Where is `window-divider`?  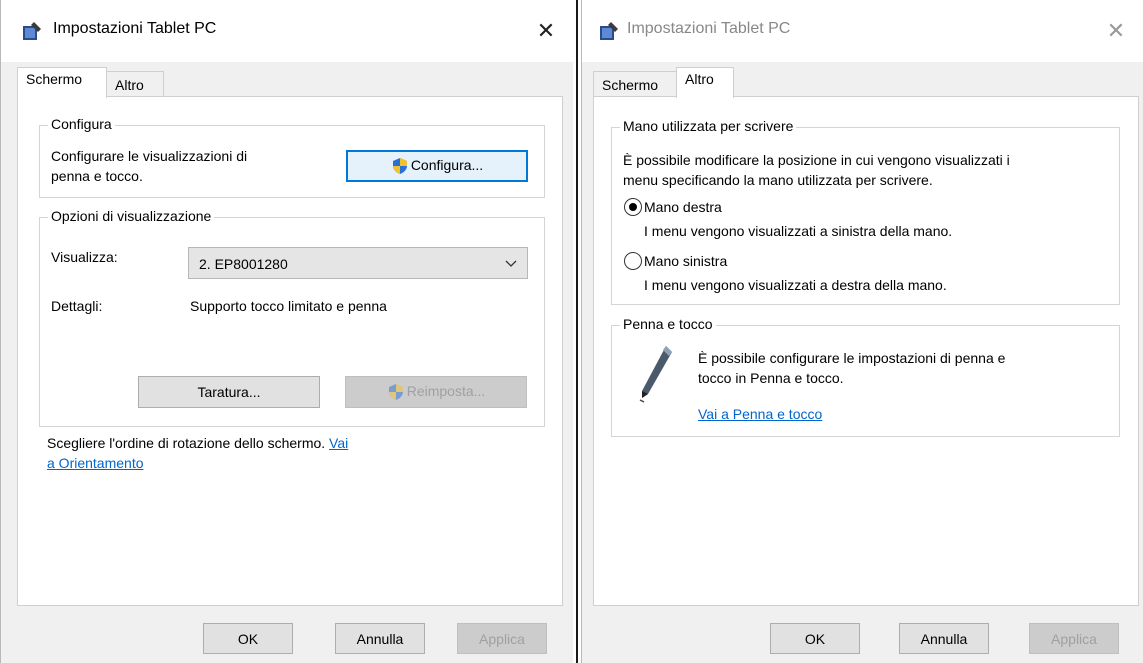 window-divider is located at coordinates (577, 331).